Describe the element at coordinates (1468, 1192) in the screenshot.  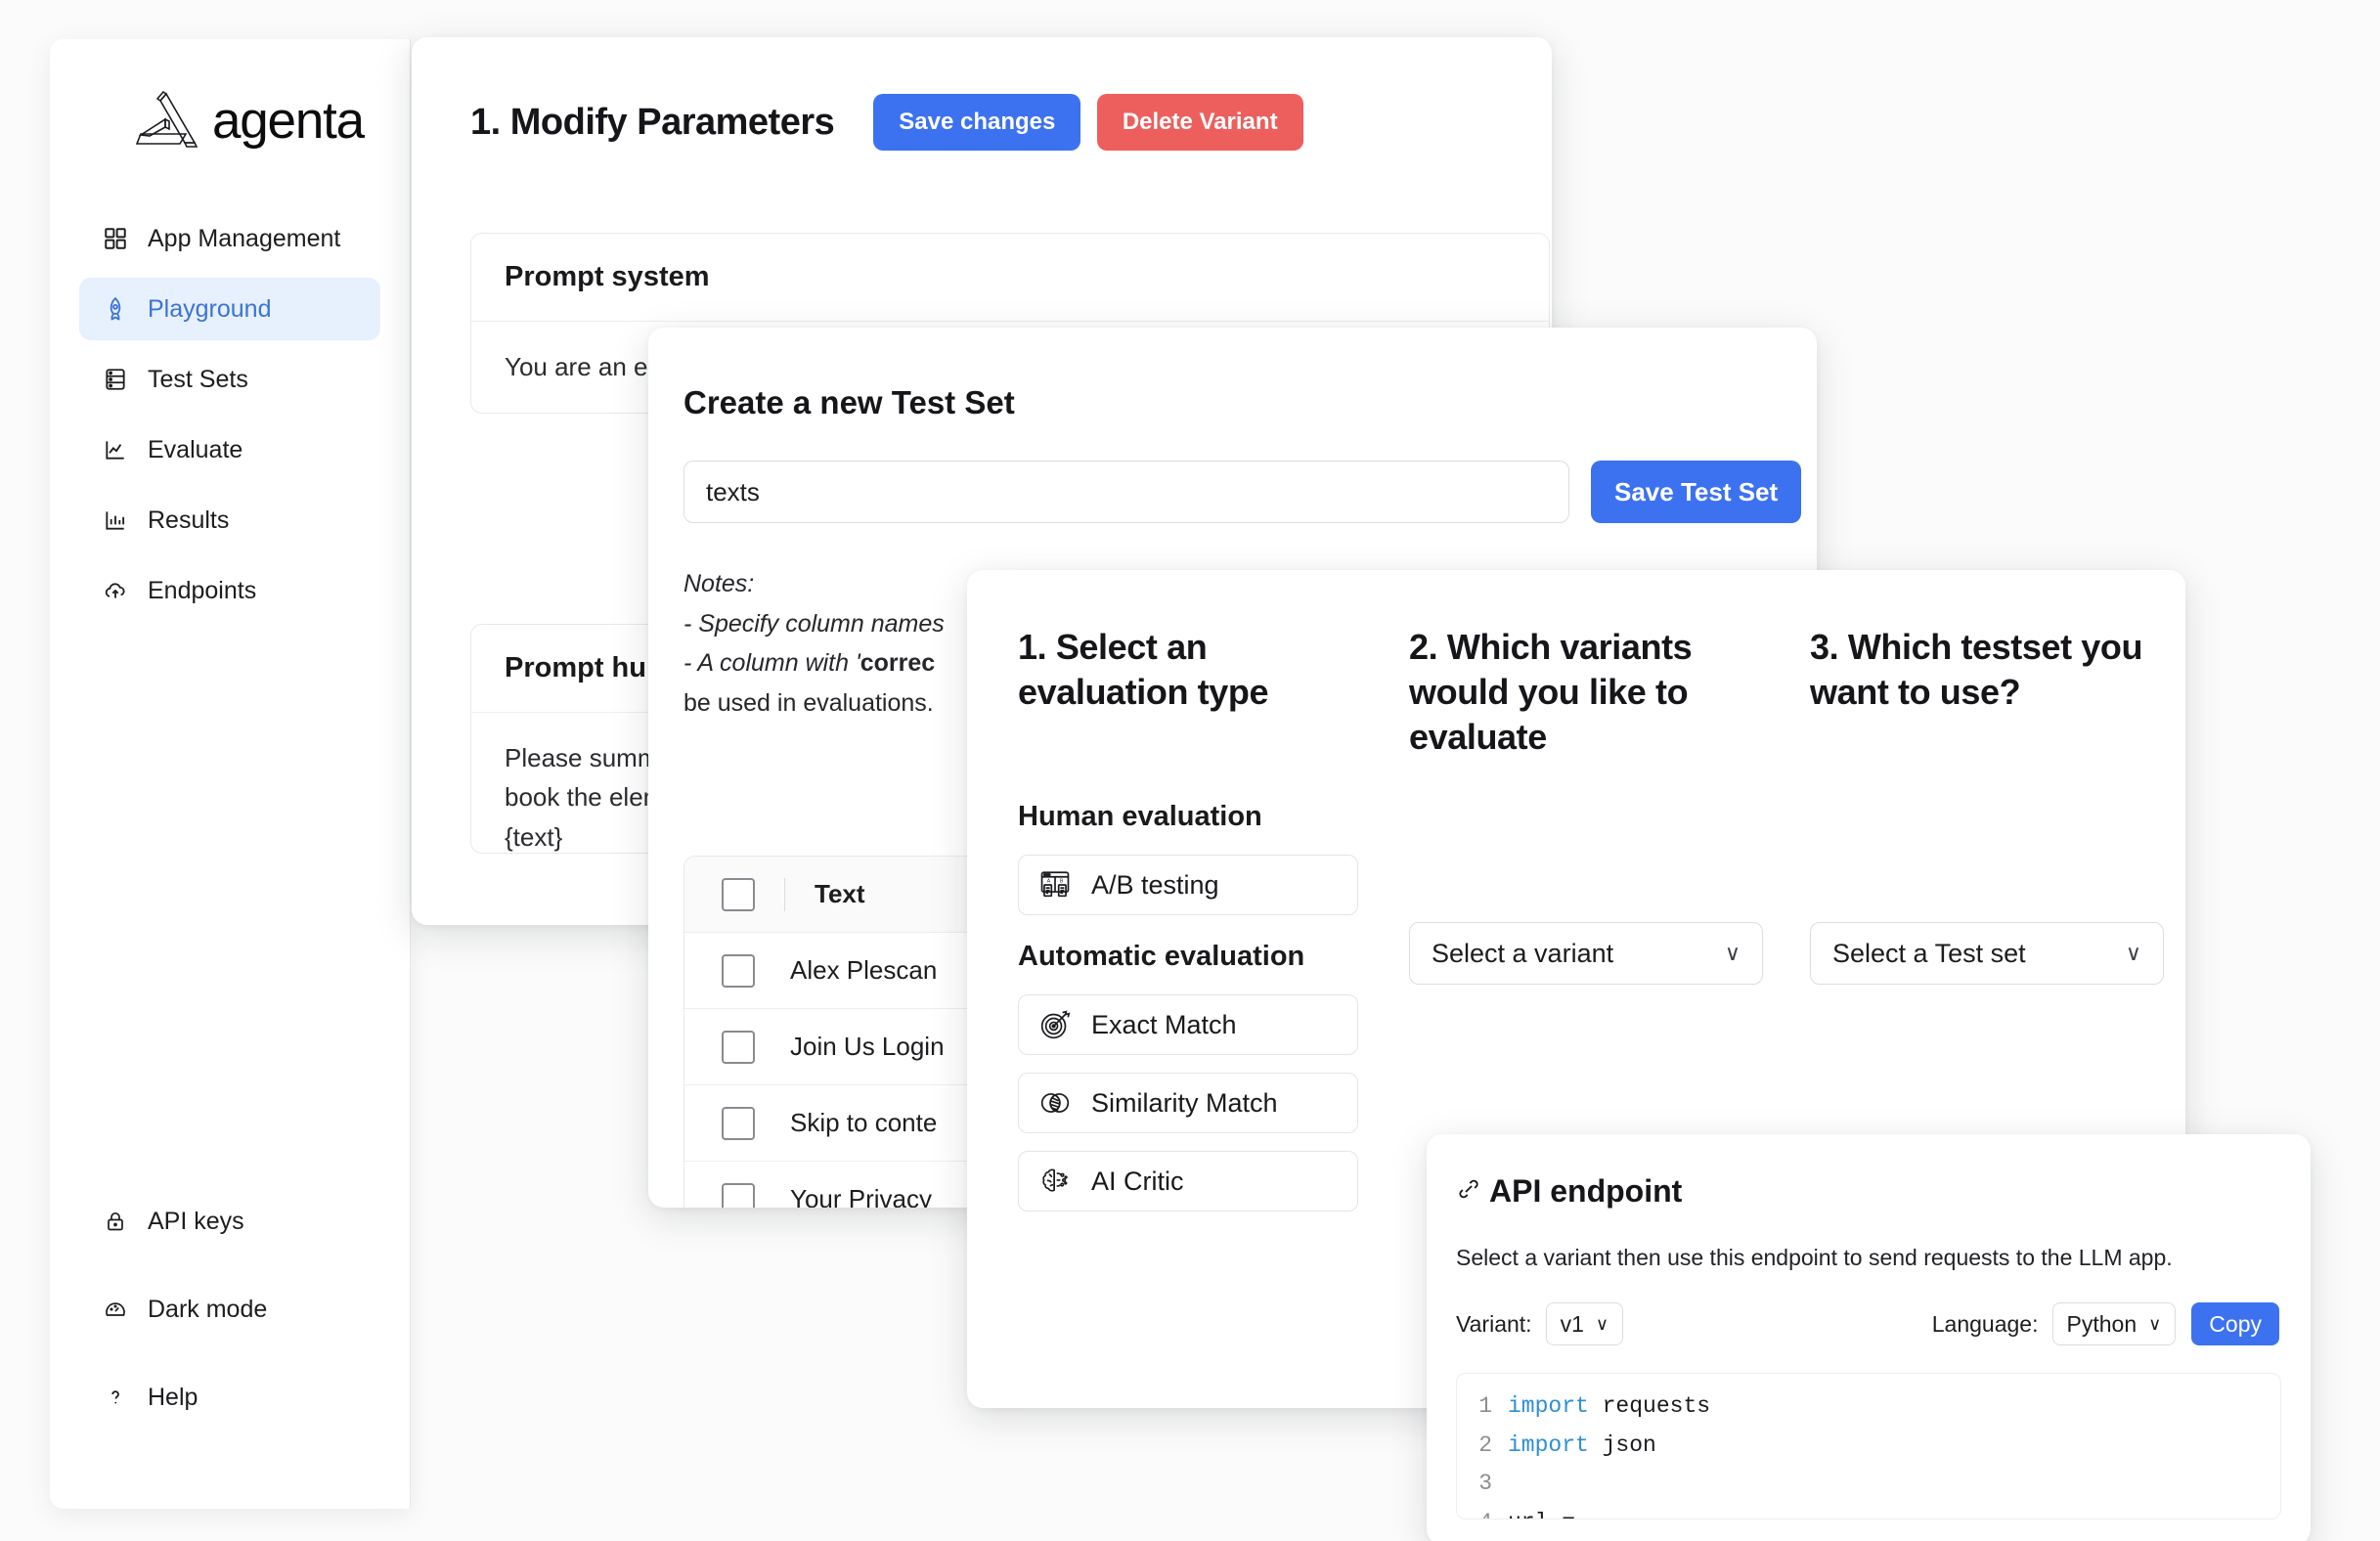
I see `link-icon` at that location.